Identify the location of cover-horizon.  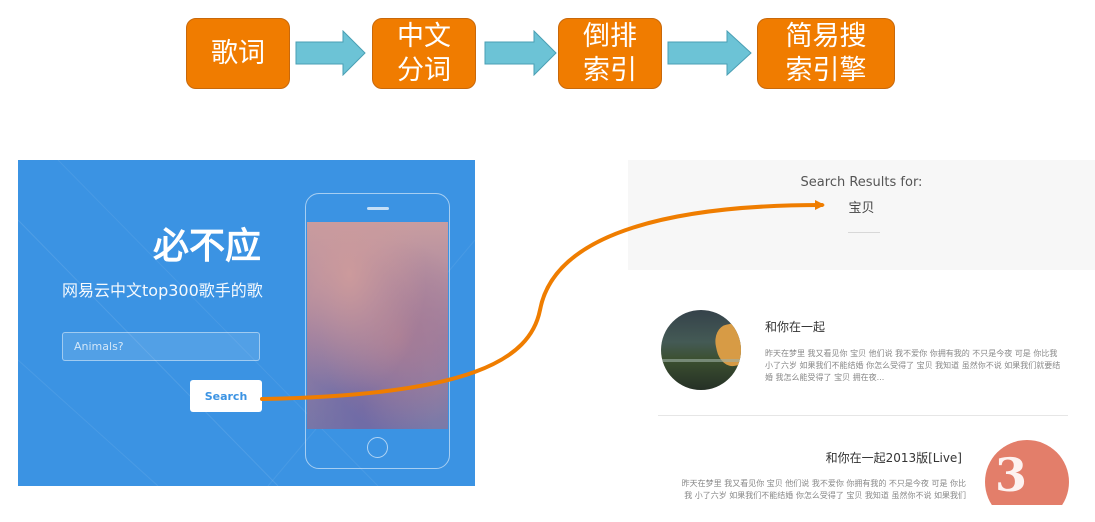
(701, 360).